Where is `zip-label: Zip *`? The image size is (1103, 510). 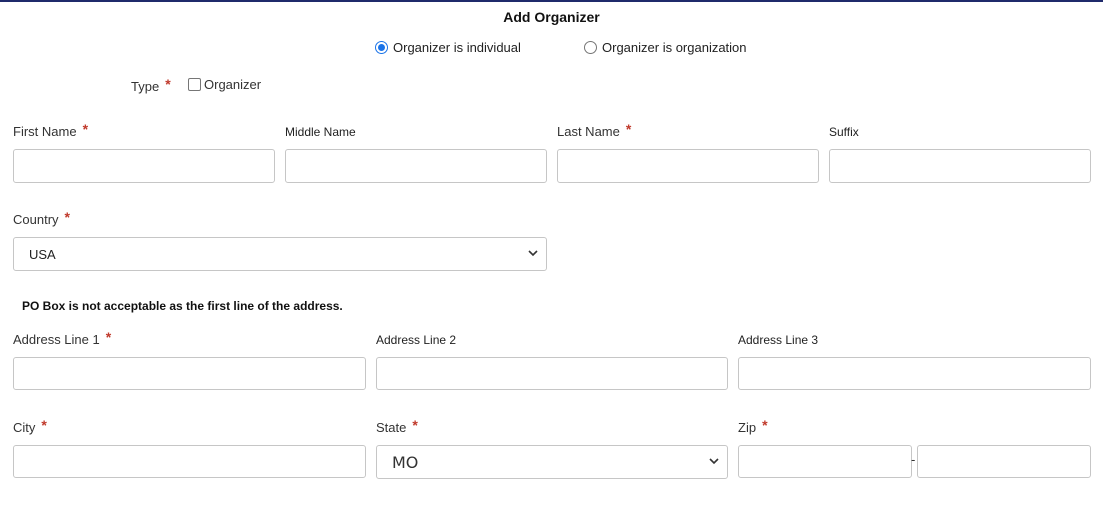
zip-label: Zip * is located at coordinates (753, 426).